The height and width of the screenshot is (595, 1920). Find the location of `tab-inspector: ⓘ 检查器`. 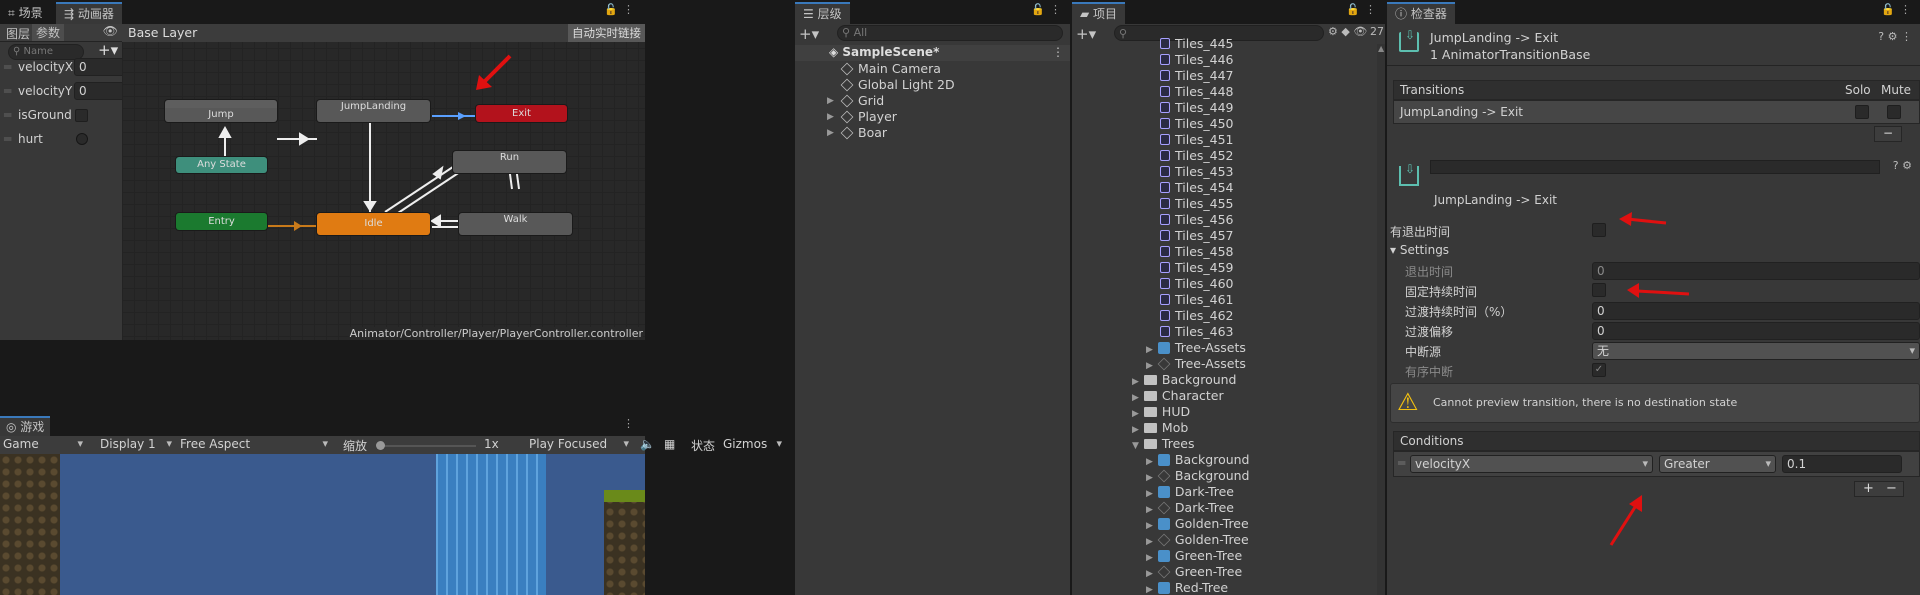

tab-inspector: ⓘ 检查器 is located at coordinates (1421, 13).